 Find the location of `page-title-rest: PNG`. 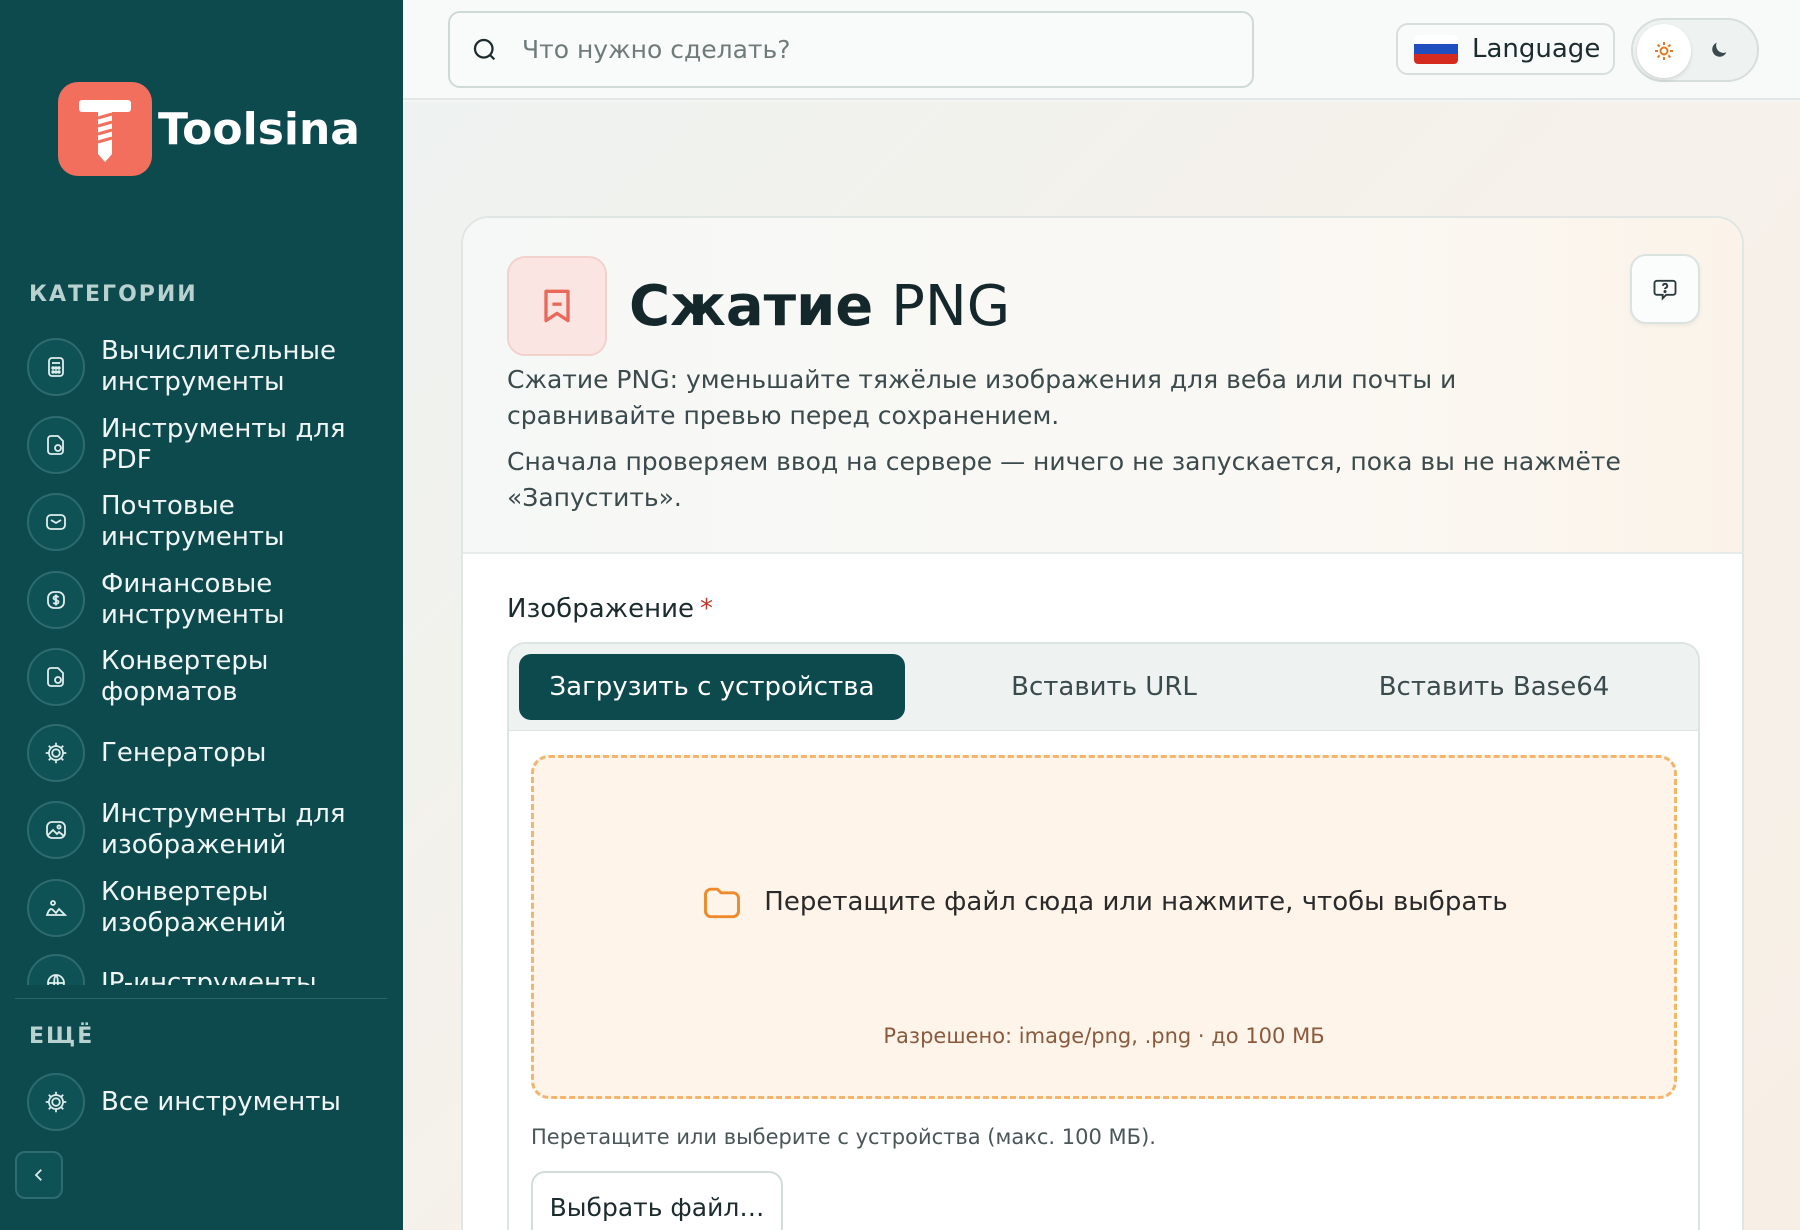

page-title-rest: PNG is located at coordinates (951, 306).